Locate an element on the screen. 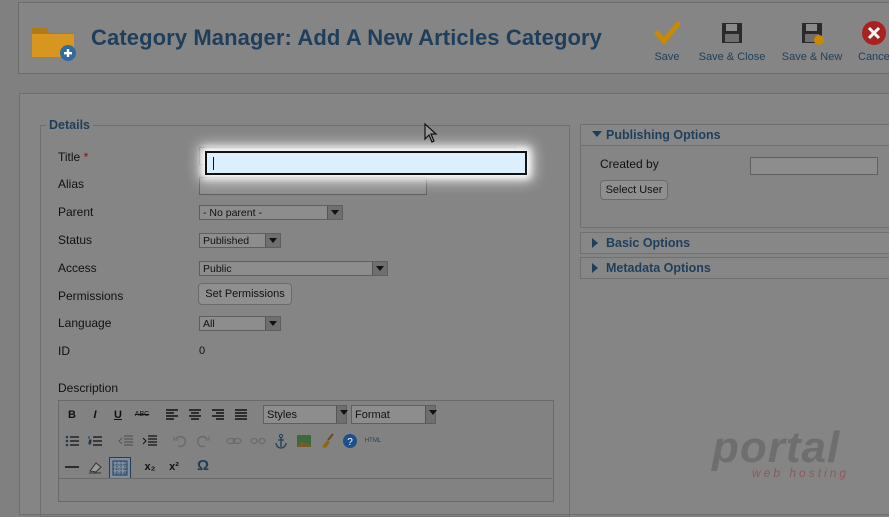  id-value: 0 is located at coordinates (202, 351).